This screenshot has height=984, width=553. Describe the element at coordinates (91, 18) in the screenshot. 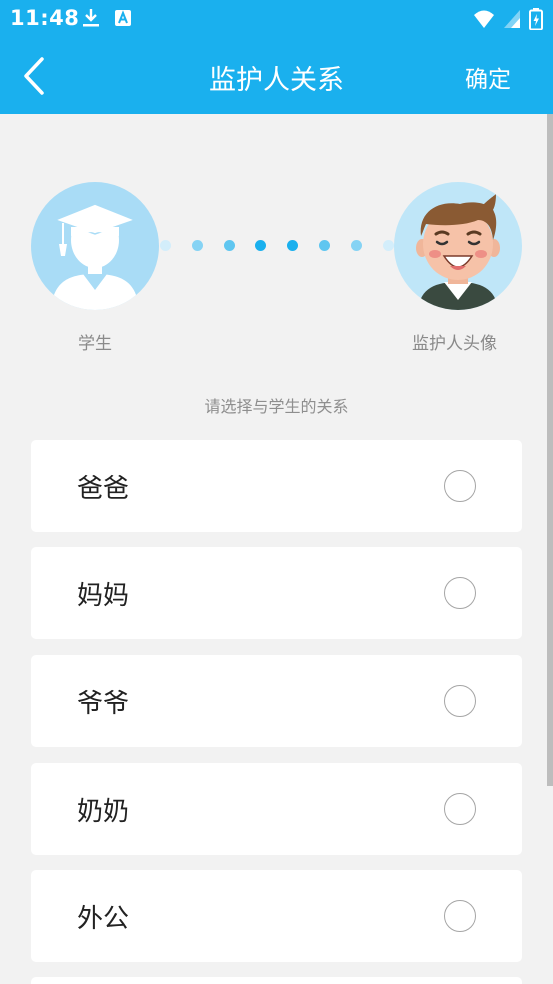

I see `download-icon` at that location.